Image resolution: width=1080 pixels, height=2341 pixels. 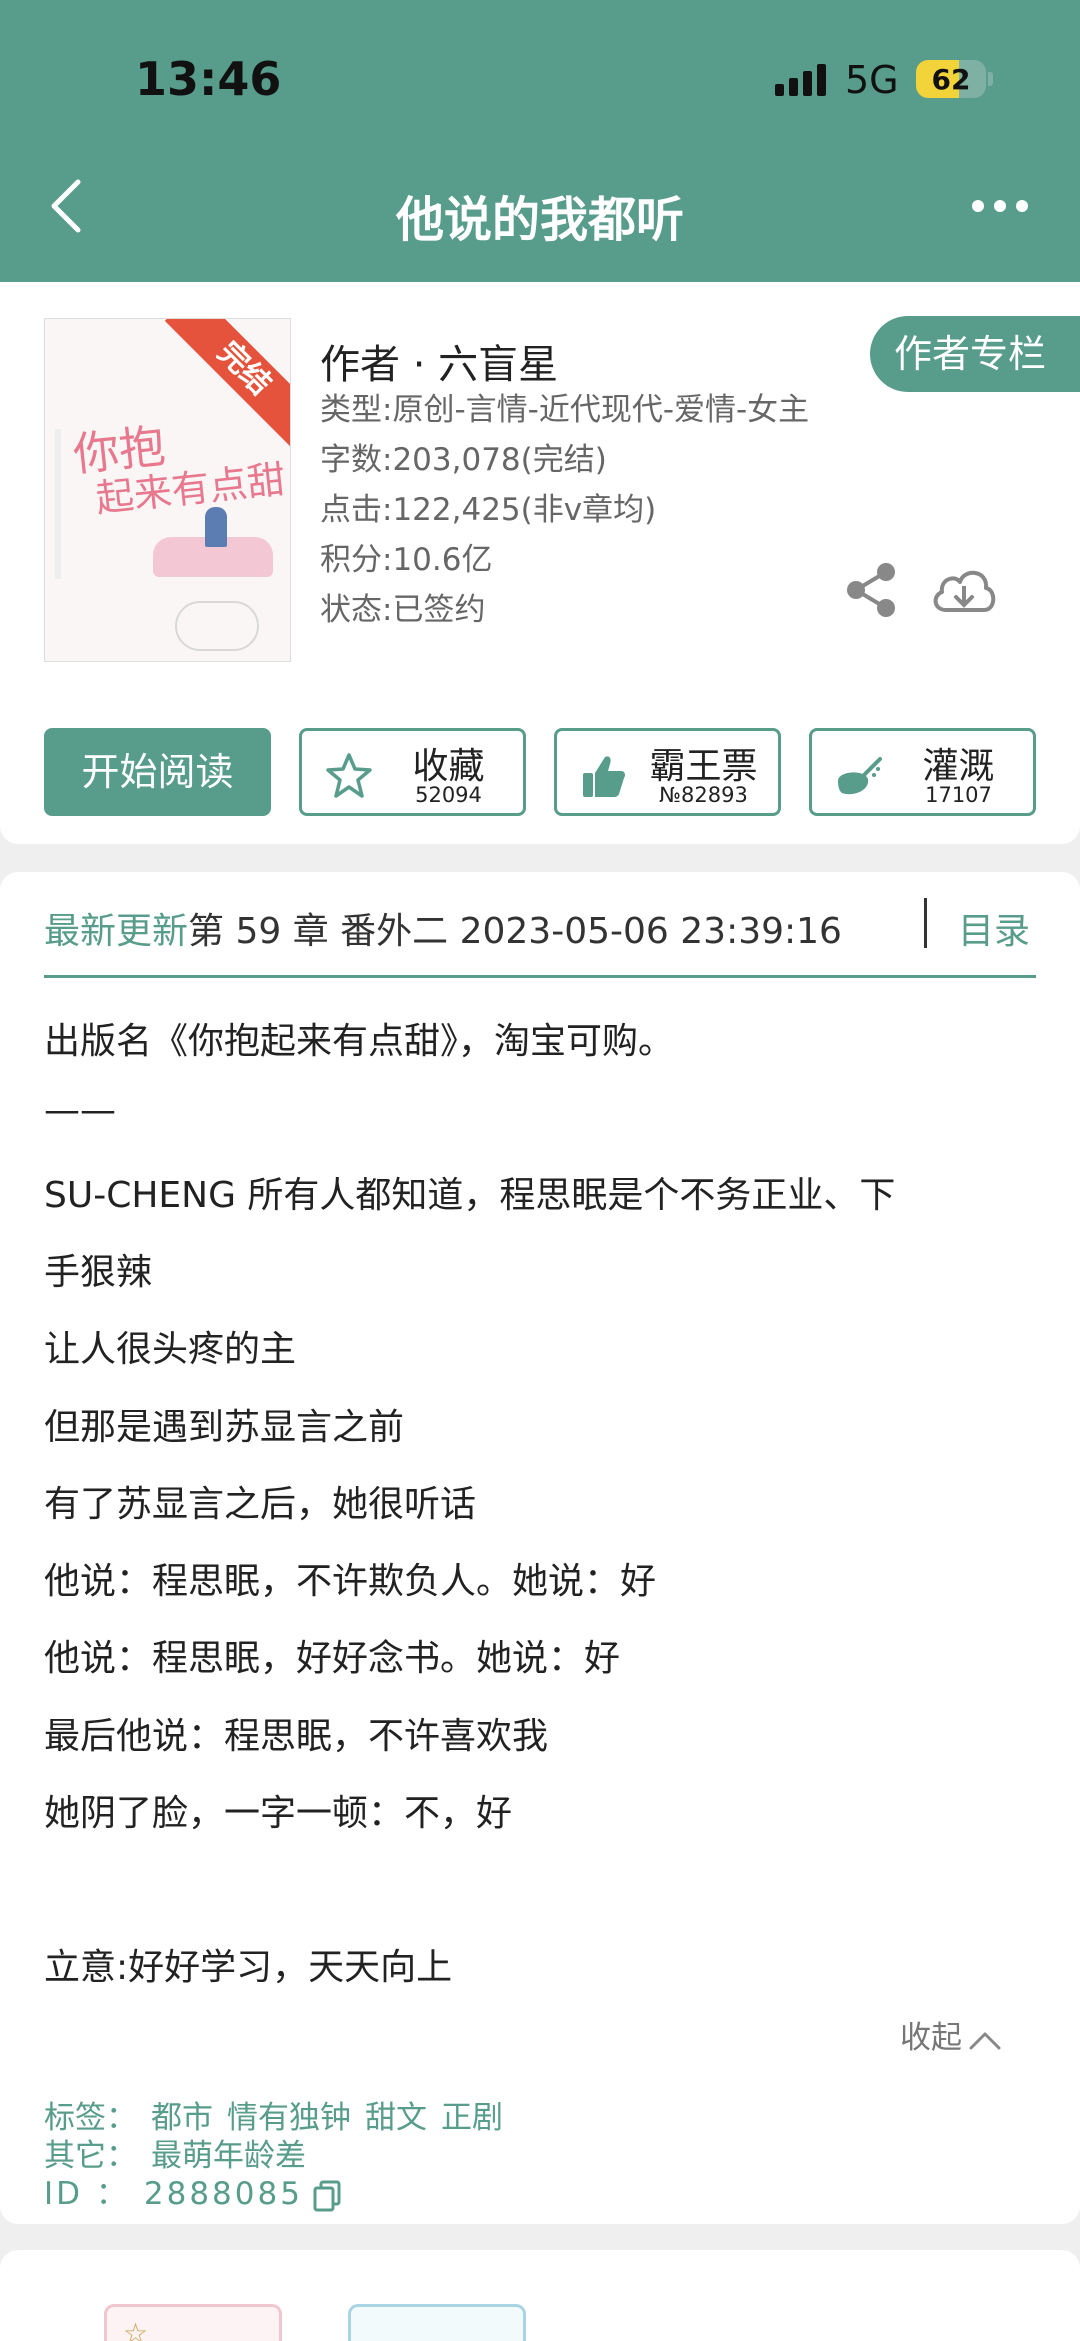 I want to click on collect-count: 52094, so click(x=448, y=795).